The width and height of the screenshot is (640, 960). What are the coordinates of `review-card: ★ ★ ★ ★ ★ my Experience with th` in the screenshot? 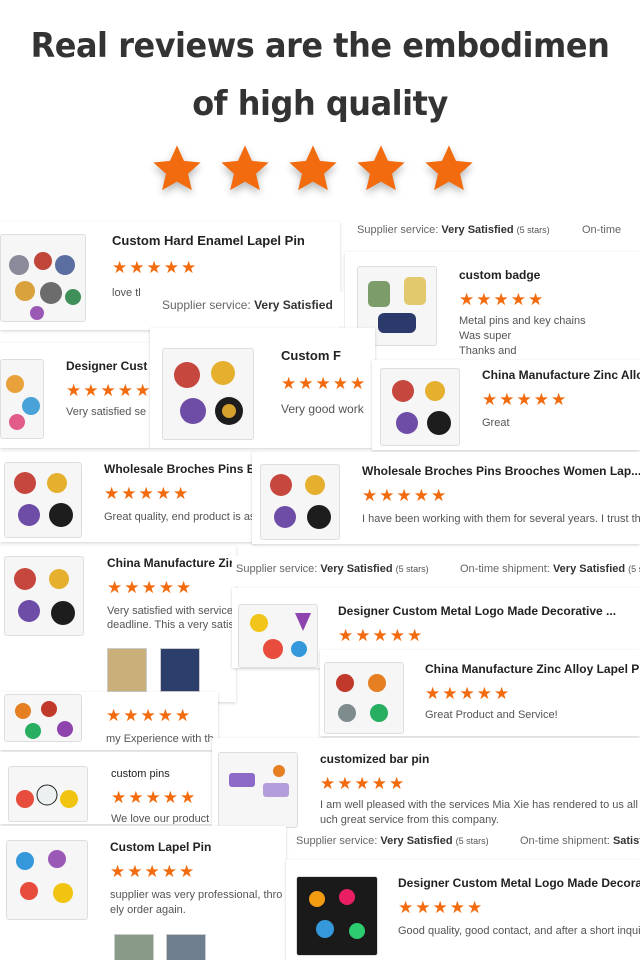 It's located at (109, 721).